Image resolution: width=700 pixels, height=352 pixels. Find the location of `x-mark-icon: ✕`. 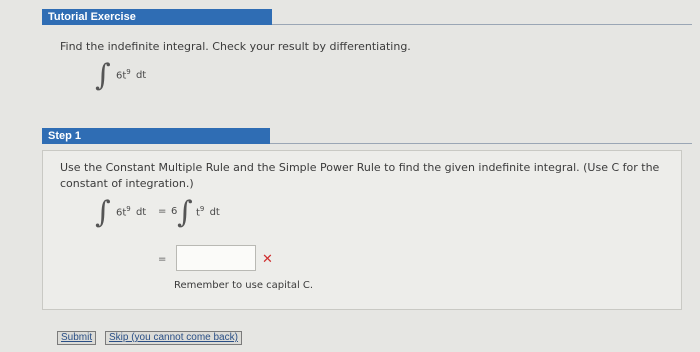

x-mark-icon: ✕ is located at coordinates (267, 259).